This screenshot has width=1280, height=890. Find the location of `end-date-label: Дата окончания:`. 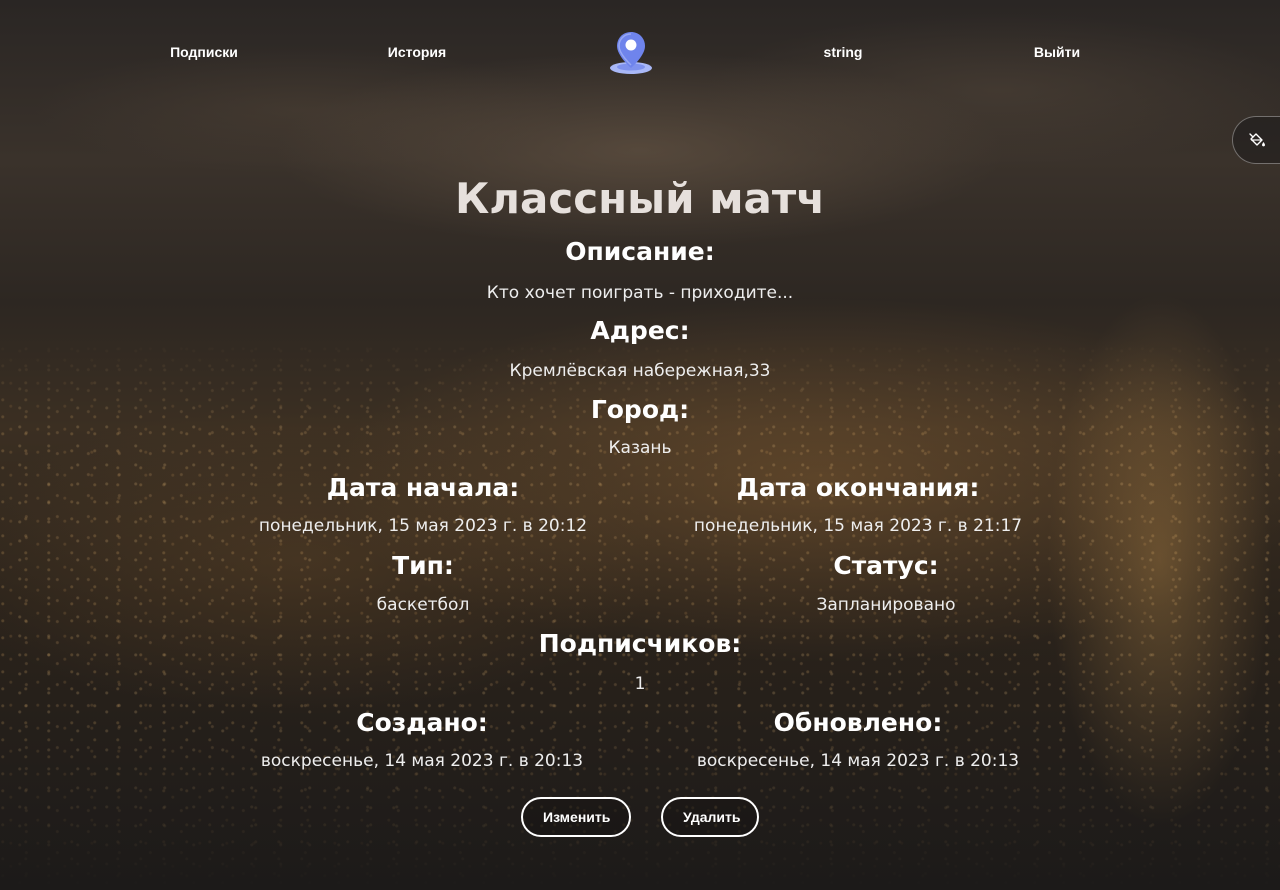

end-date-label: Дата окончания: is located at coordinates (858, 487).